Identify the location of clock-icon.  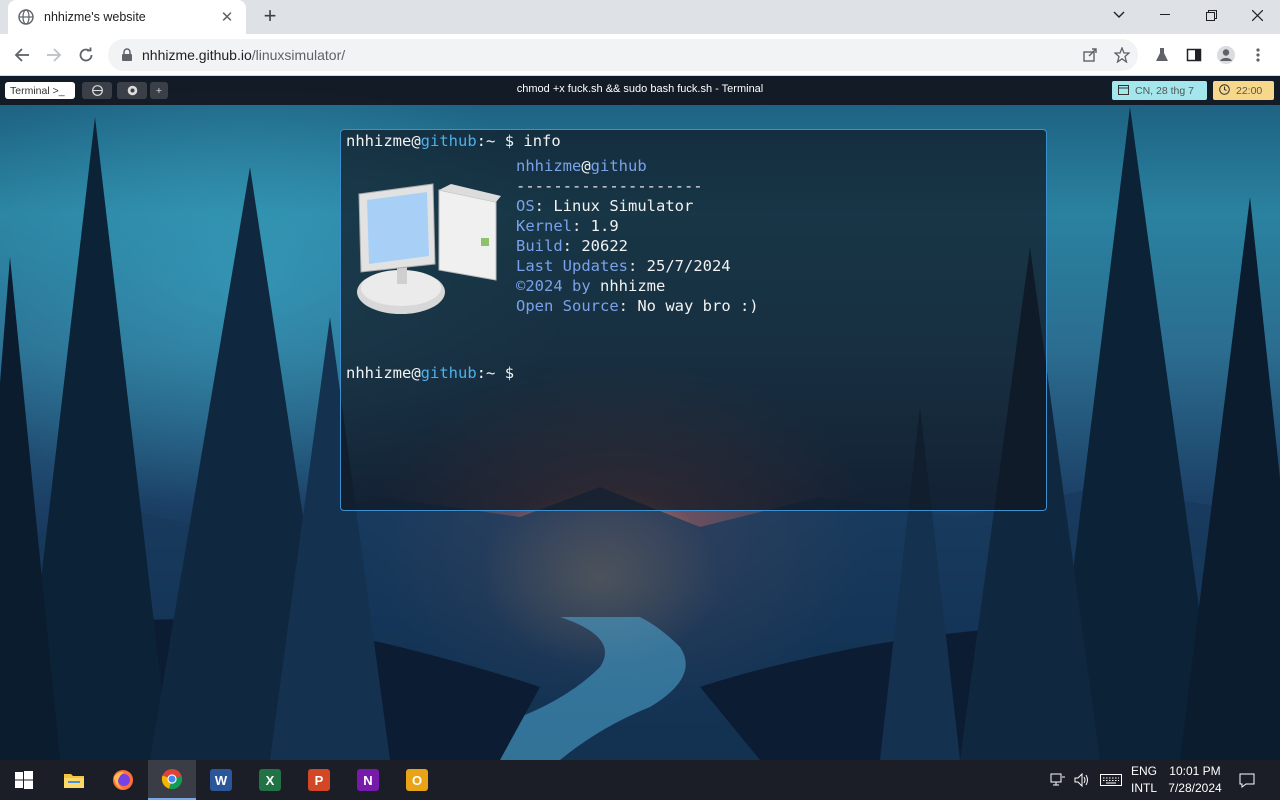
(1224, 90).